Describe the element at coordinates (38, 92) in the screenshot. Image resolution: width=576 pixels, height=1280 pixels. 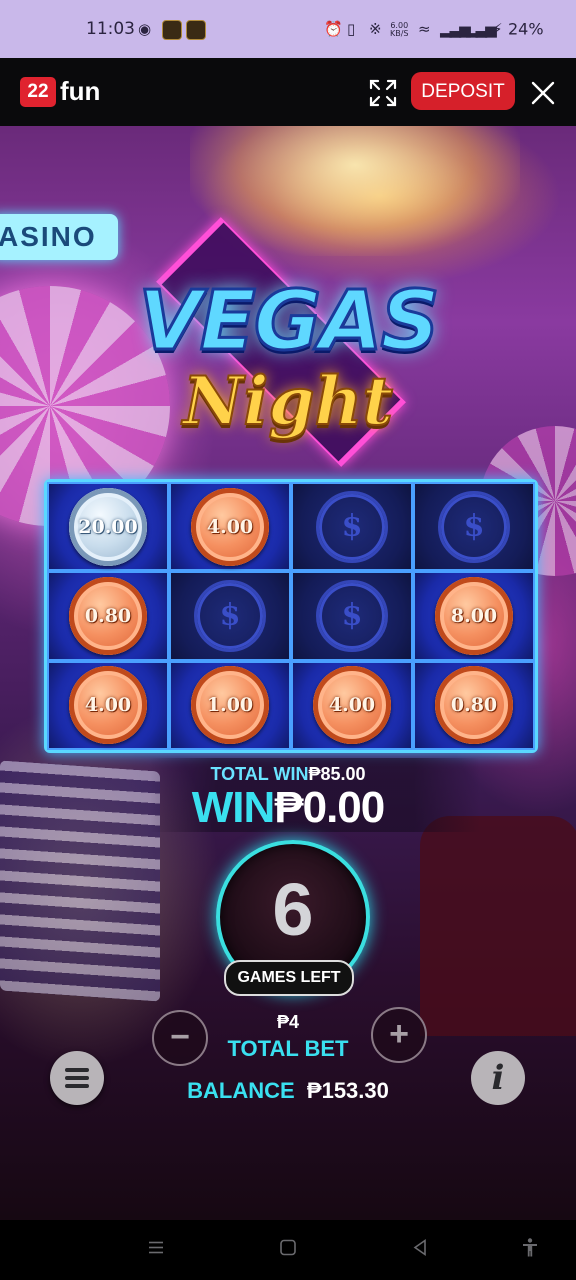
I see `logo-badge: 22` at that location.